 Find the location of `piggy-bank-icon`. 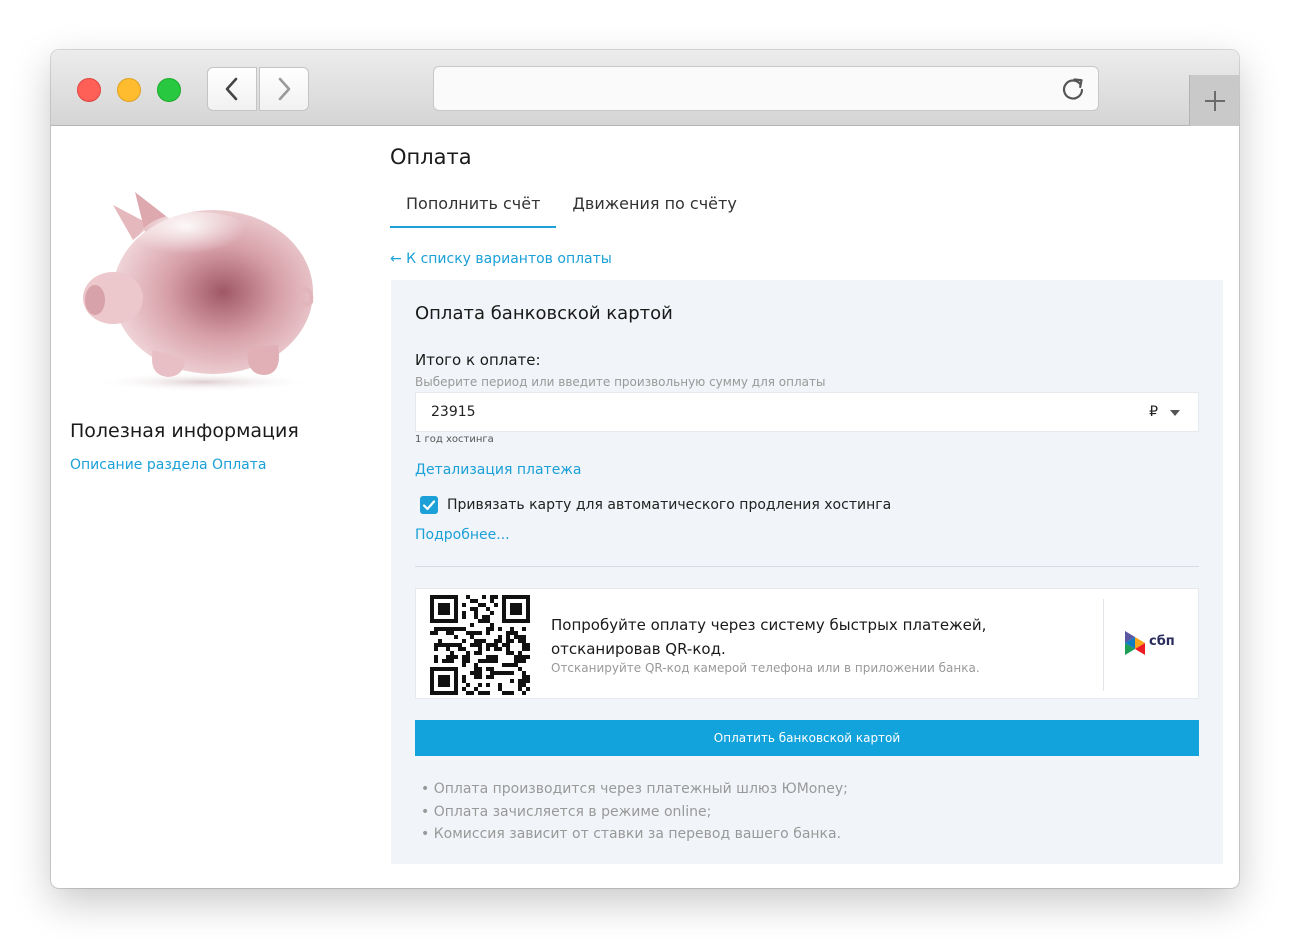

piggy-bank-icon is located at coordinates (198, 292).